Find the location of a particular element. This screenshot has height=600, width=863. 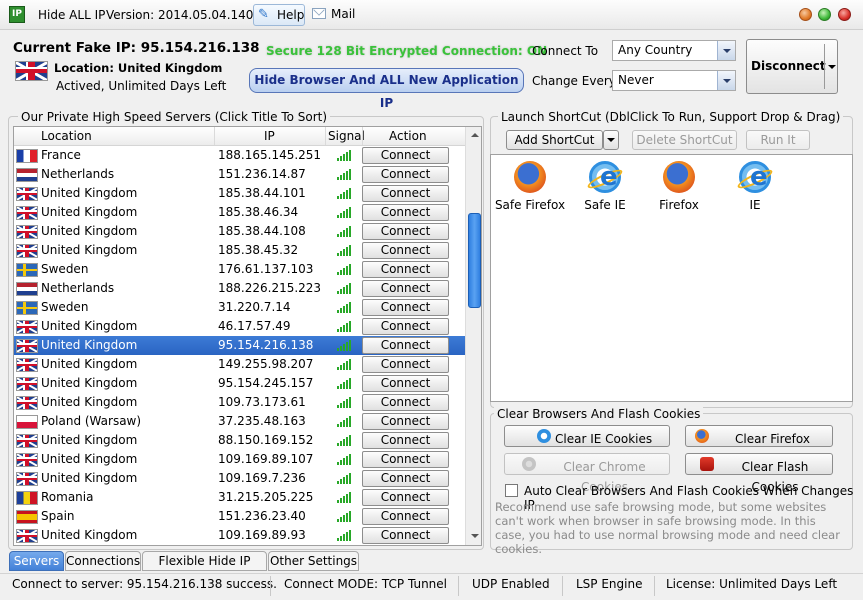

scrollbar-thumb is located at coordinates (474, 260).